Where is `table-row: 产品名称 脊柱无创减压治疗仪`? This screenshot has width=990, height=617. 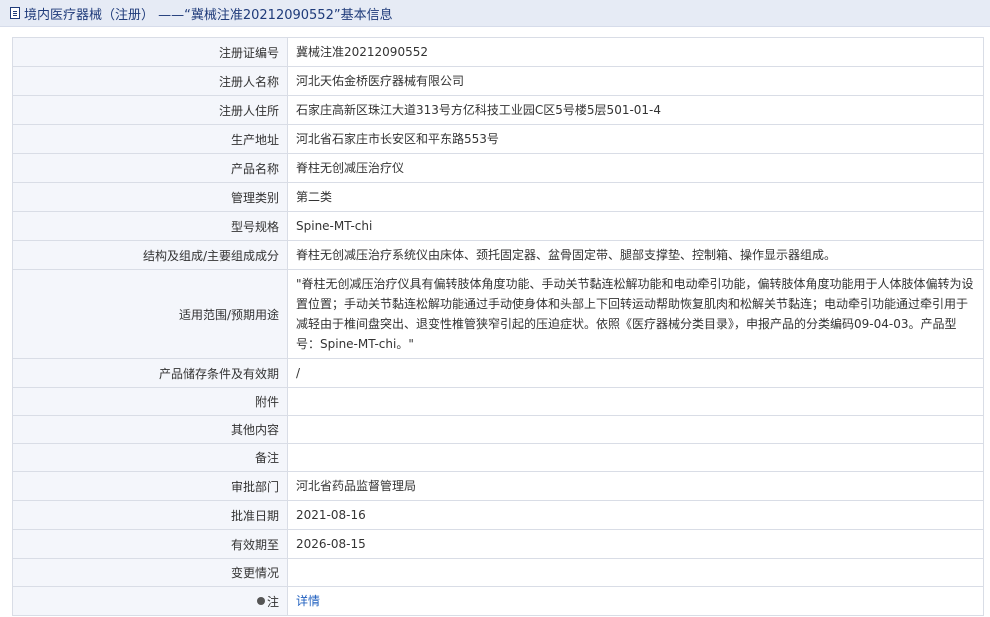
table-row: 产品名称 脊柱无创减压治疗仪 is located at coordinates (498, 168).